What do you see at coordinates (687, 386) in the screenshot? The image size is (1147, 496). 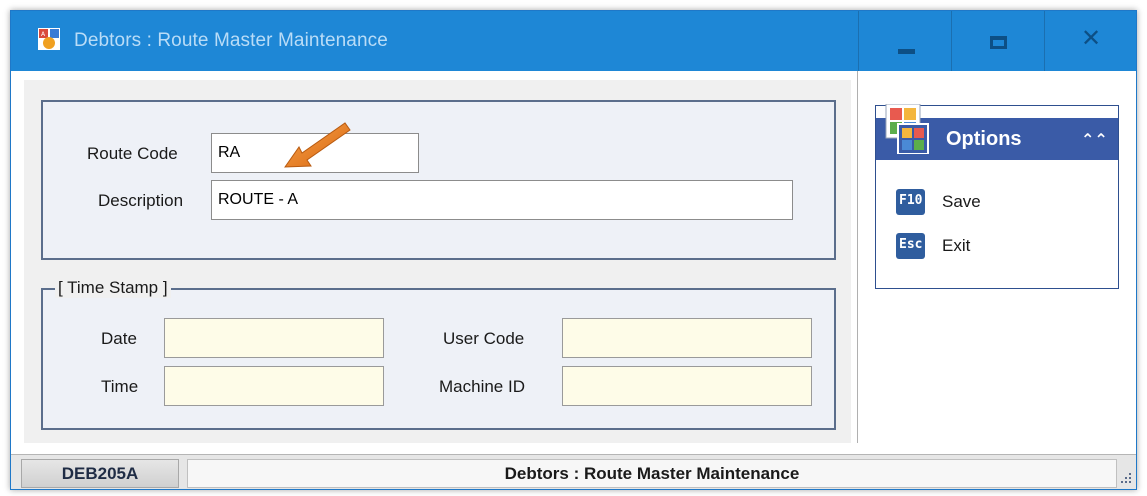 I see `machine-id-field` at bounding box center [687, 386].